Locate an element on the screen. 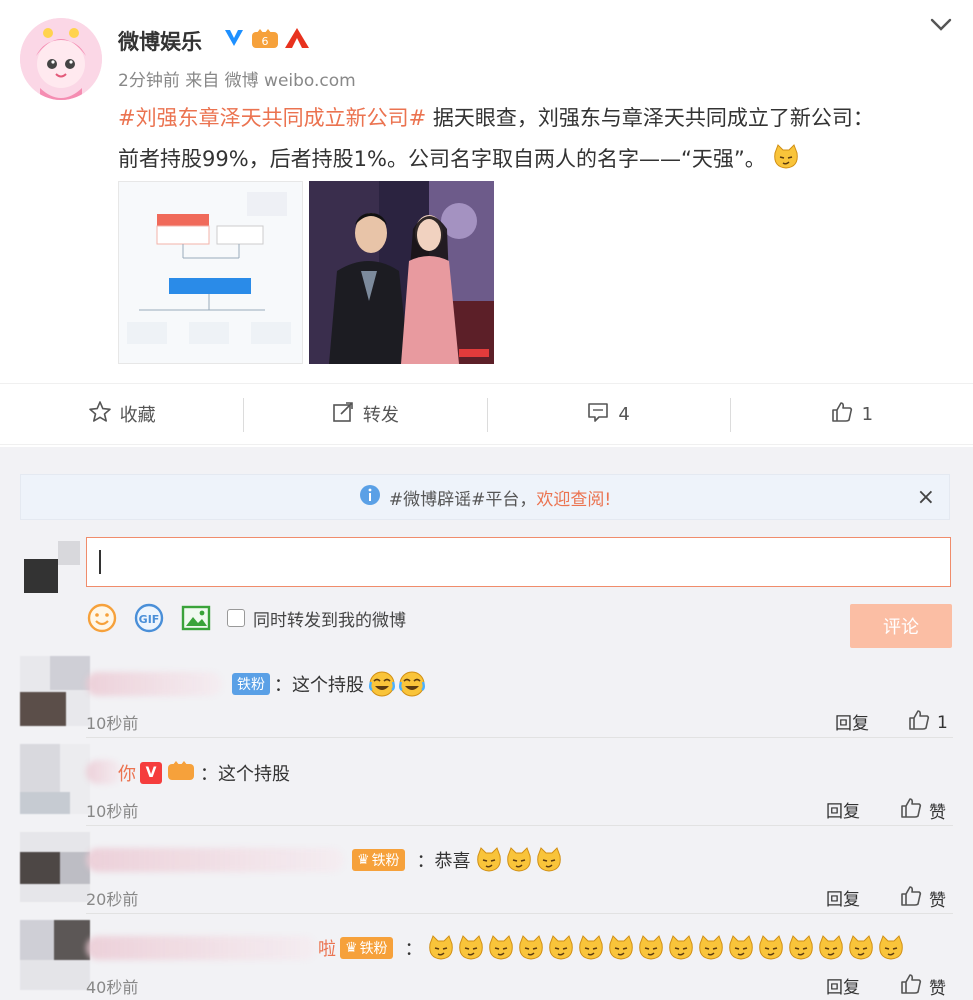  level-crown-icon is located at coordinates (181, 772).